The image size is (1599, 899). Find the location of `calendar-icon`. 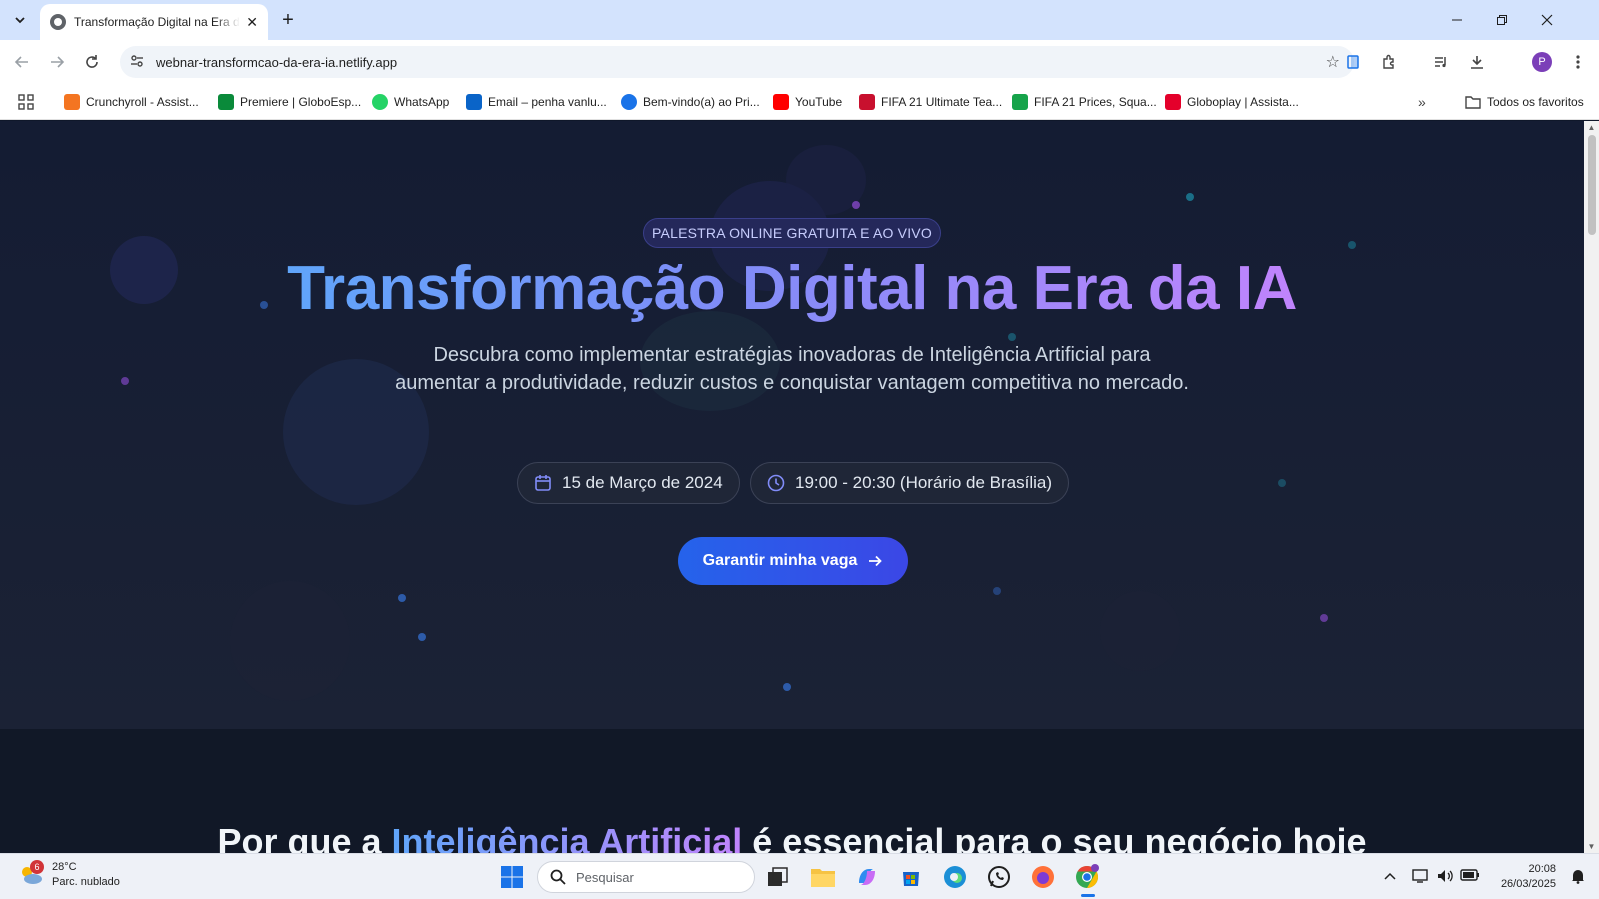

calendar-icon is located at coordinates (543, 483).